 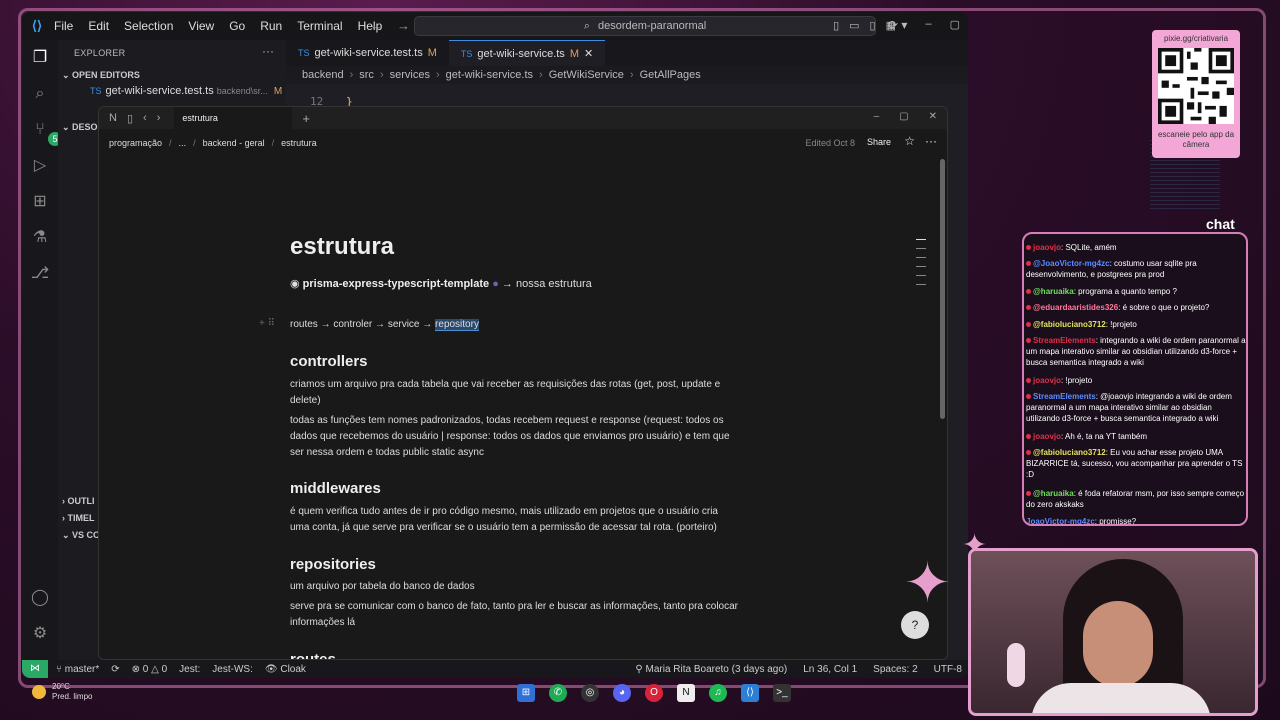 What do you see at coordinates (98, 26) in the screenshot?
I see `menu-edit: Edit` at bounding box center [98, 26].